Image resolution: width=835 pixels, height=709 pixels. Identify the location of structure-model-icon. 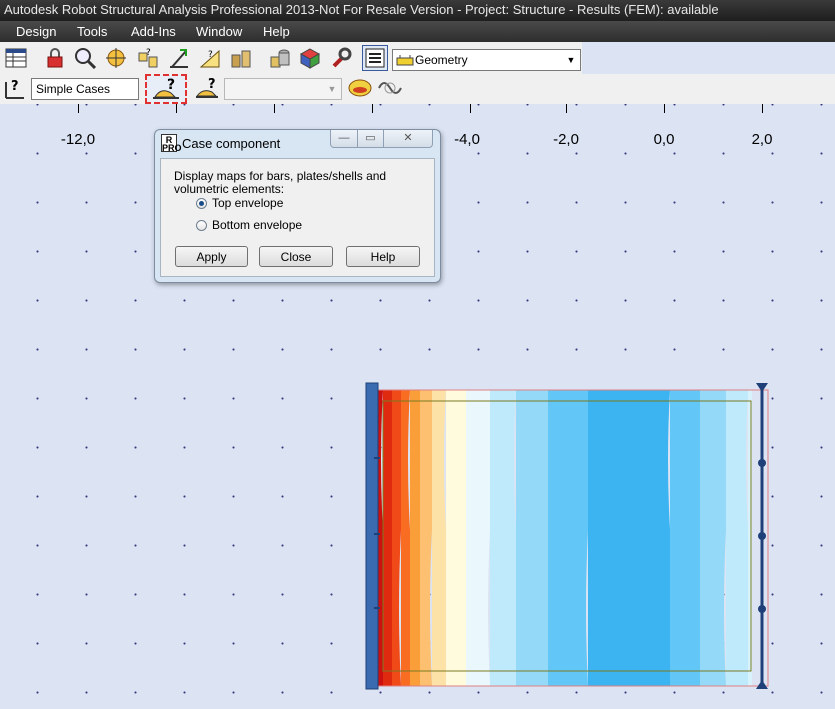
(310, 58).